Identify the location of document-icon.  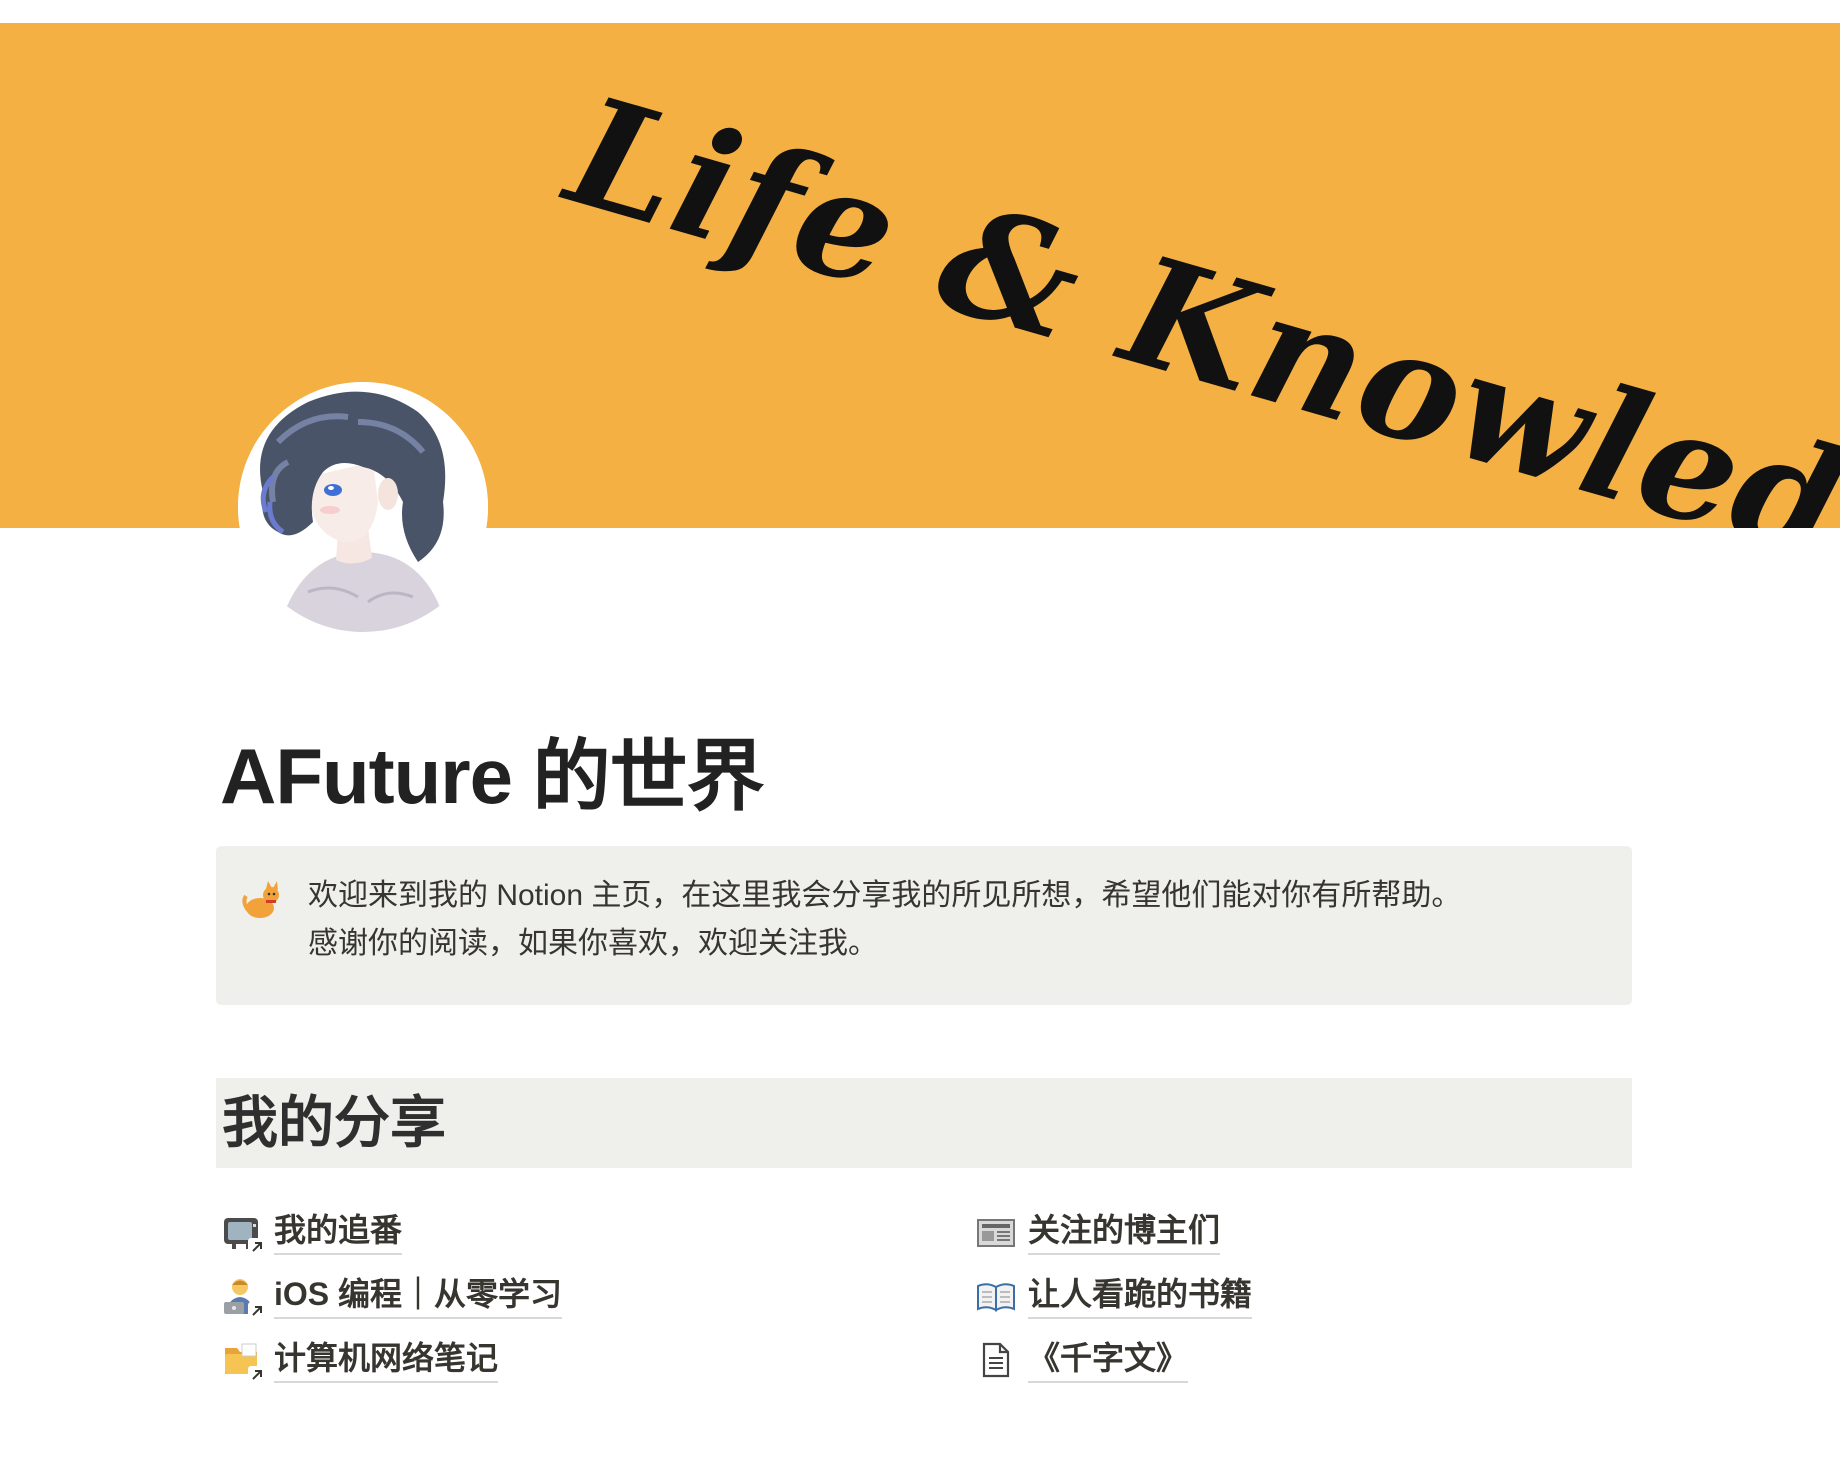
(996, 1360).